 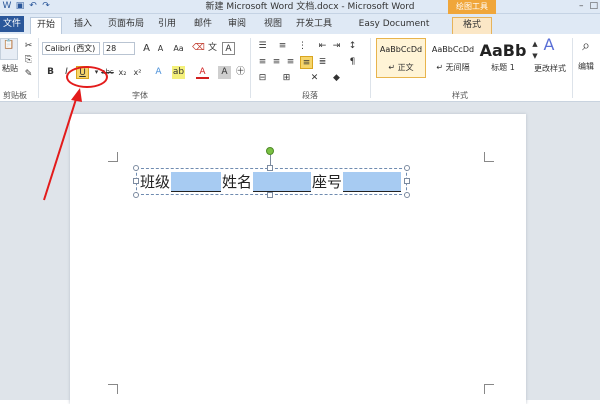 I want to click on maximize-icon: □, so click(x=593, y=6).